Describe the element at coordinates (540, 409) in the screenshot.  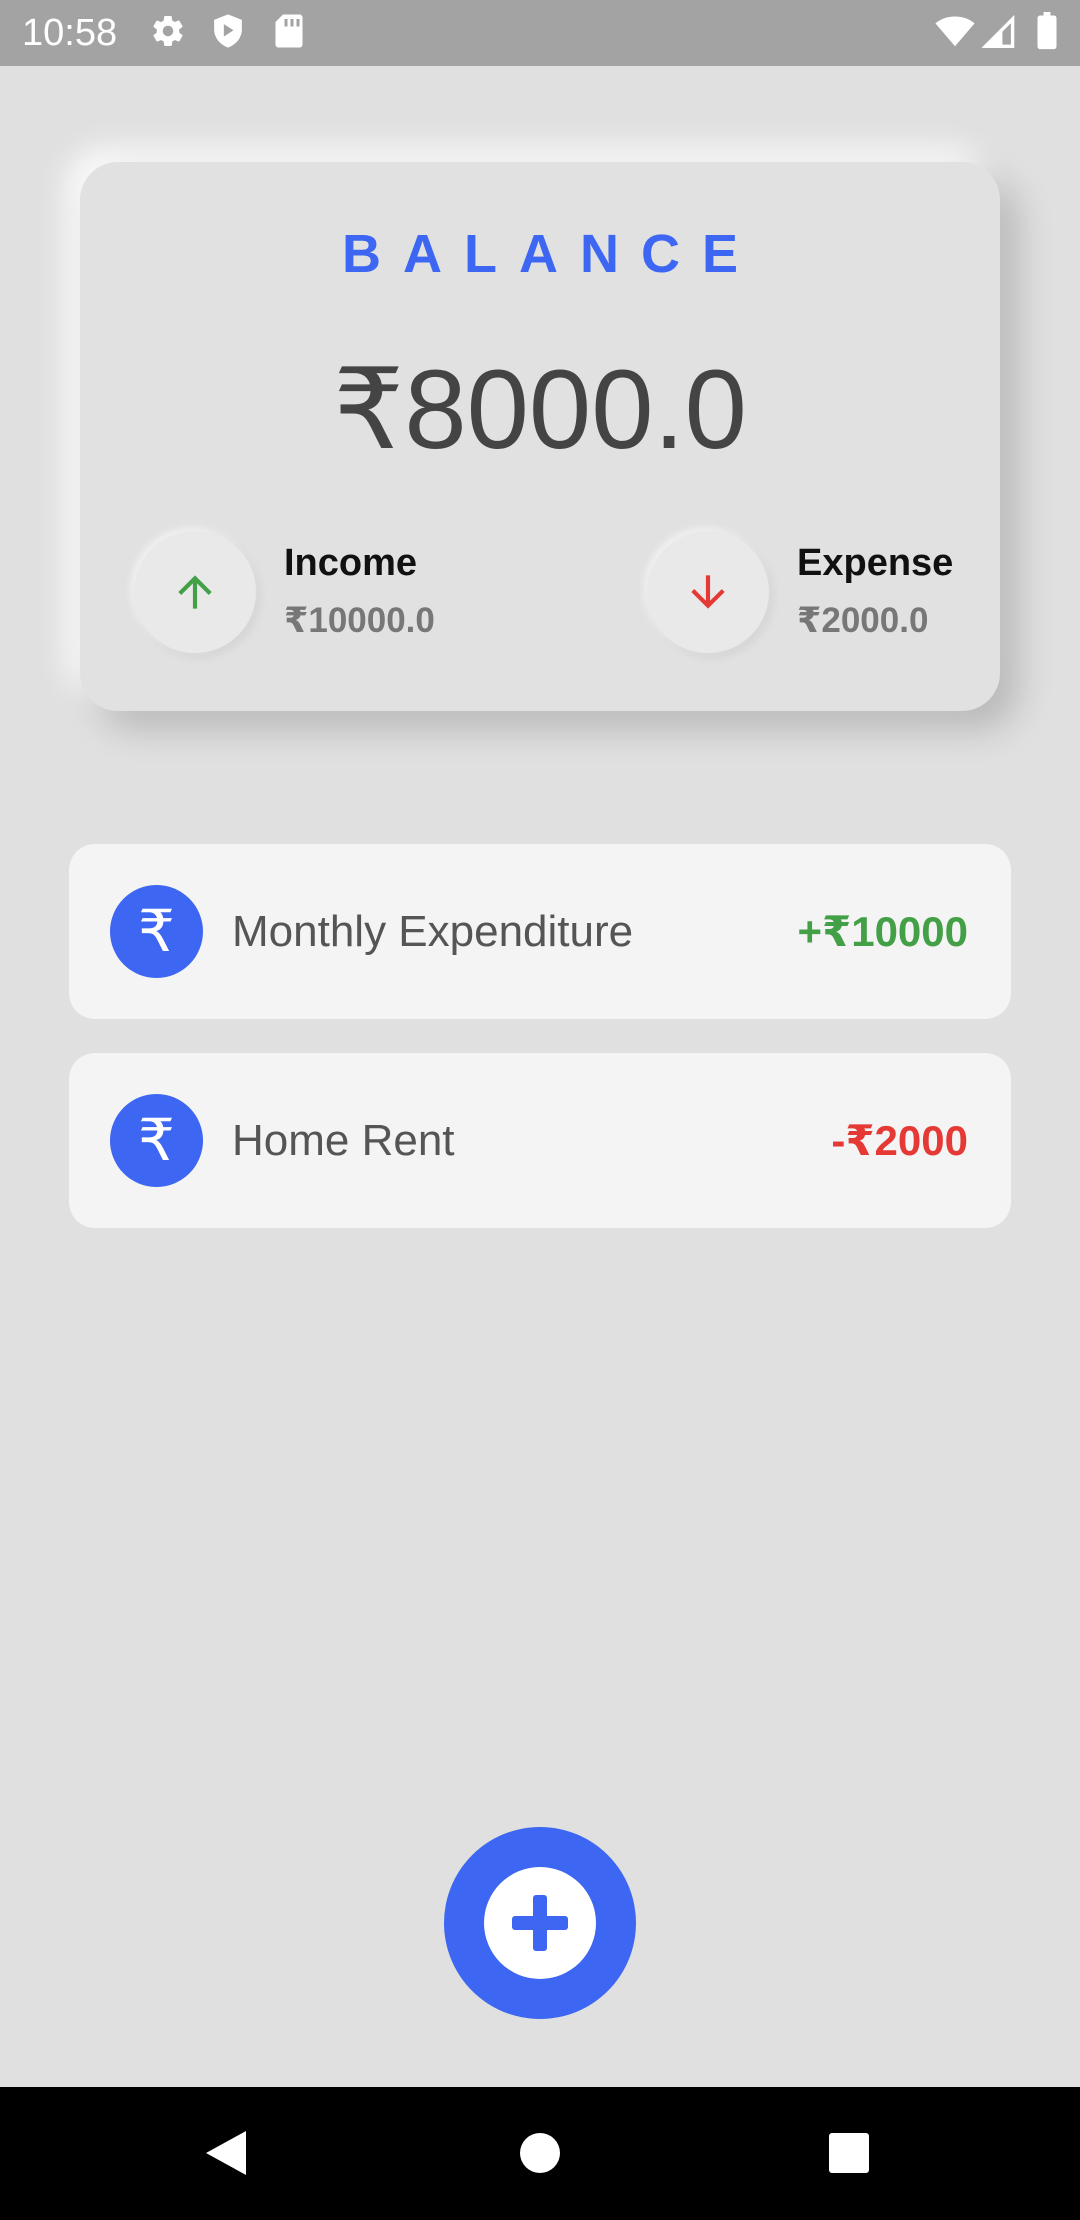
I see `balance-amount: ₹8000.0` at that location.